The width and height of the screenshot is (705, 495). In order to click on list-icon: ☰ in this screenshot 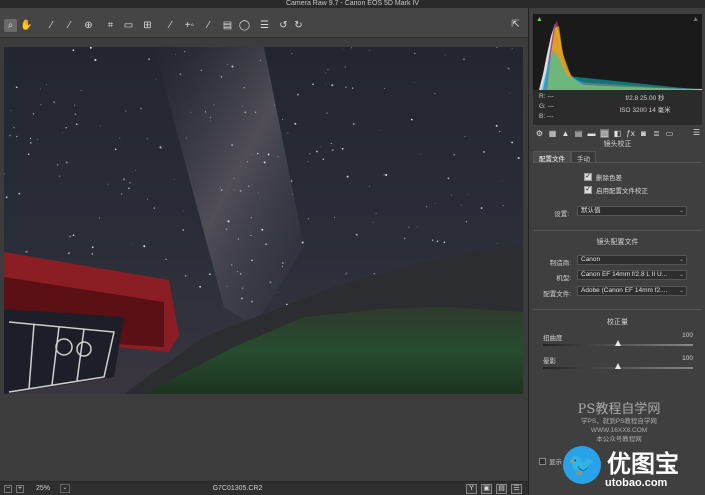, I will do `click(264, 25)`.